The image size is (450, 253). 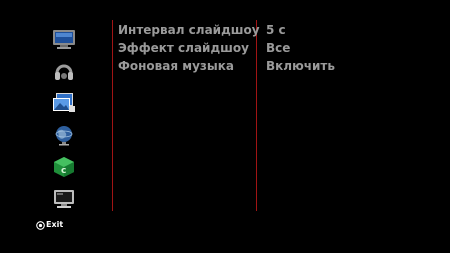 I want to click on setting-row-effect: Эффект слайдшоу Все, so click(x=278, y=48).